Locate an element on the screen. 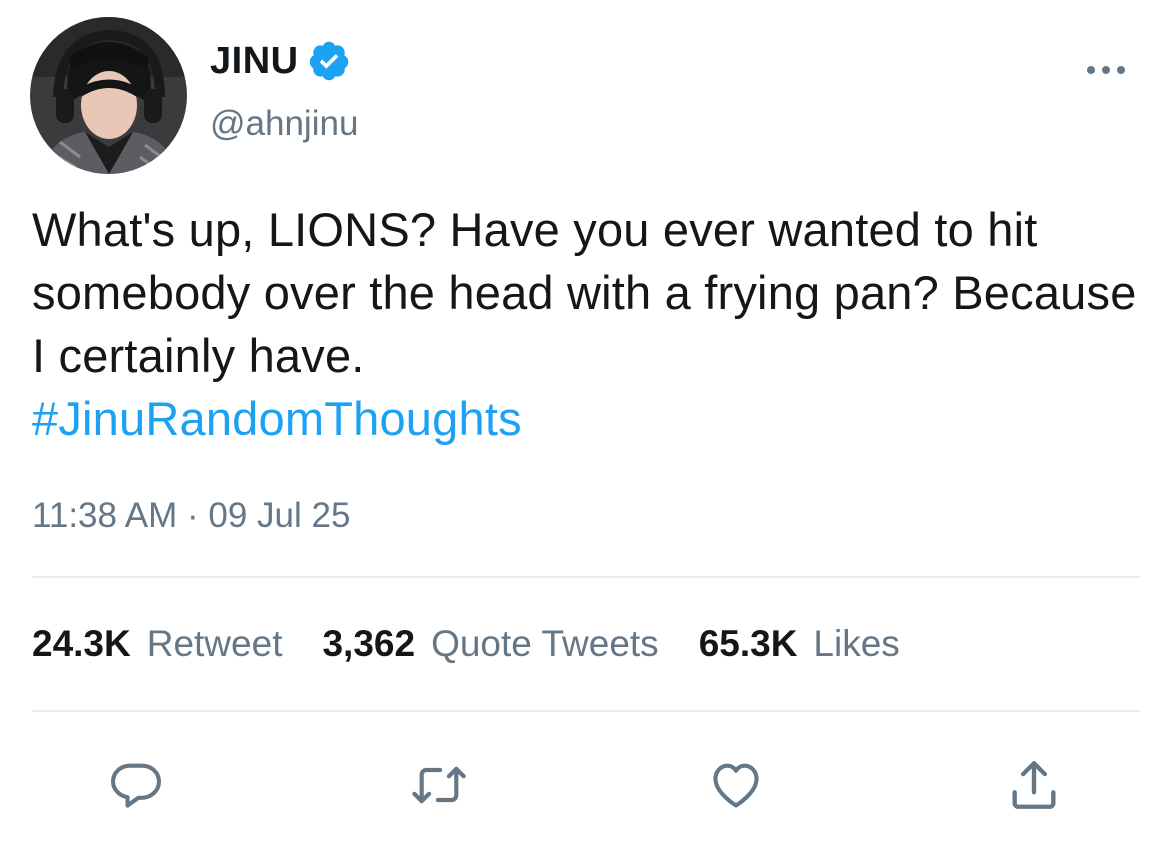 This screenshot has height=854, width=1170. reply-icon is located at coordinates (136, 785).